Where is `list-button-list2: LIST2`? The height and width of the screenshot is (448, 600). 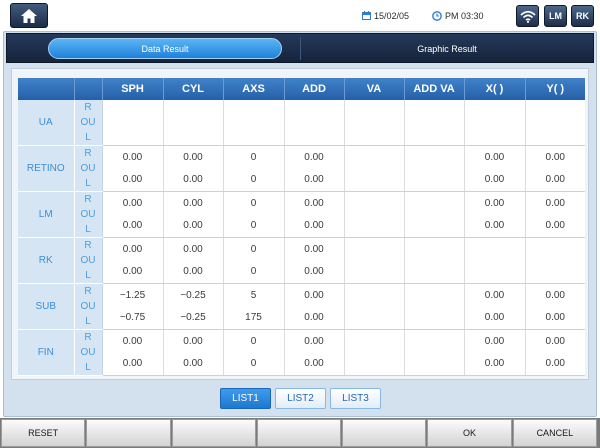 list-button-list2: LIST2 is located at coordinates (300, 398).